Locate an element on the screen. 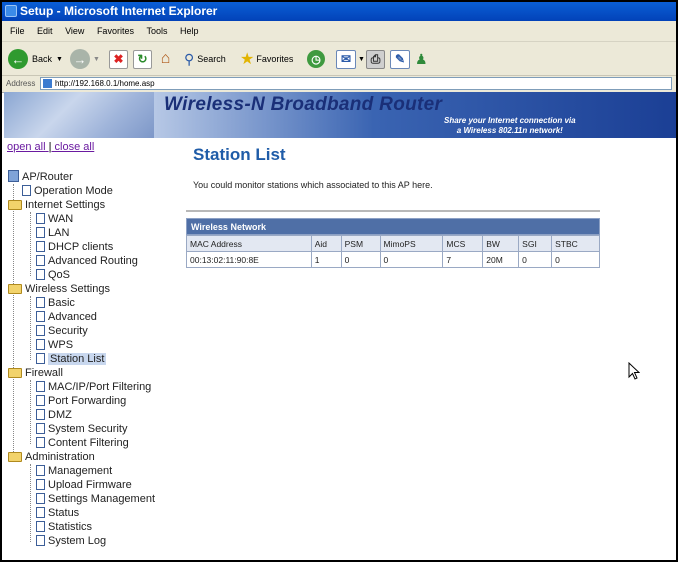 Image resolution: width=678 pixels, height=562 pixels. tree-item-qos: QoS is located at coordinates (53, 275).